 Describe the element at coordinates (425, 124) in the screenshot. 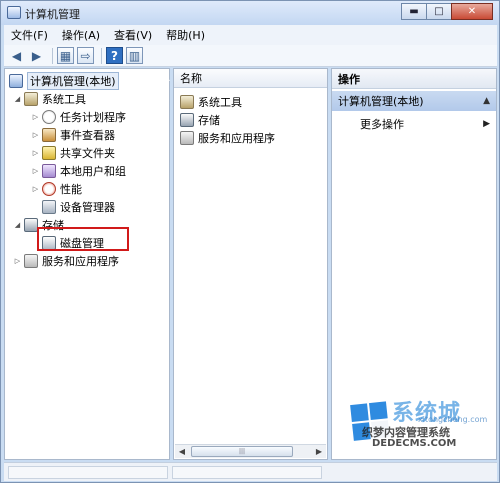

I see `more-actions-item: 更多操作 ▶` at that location.